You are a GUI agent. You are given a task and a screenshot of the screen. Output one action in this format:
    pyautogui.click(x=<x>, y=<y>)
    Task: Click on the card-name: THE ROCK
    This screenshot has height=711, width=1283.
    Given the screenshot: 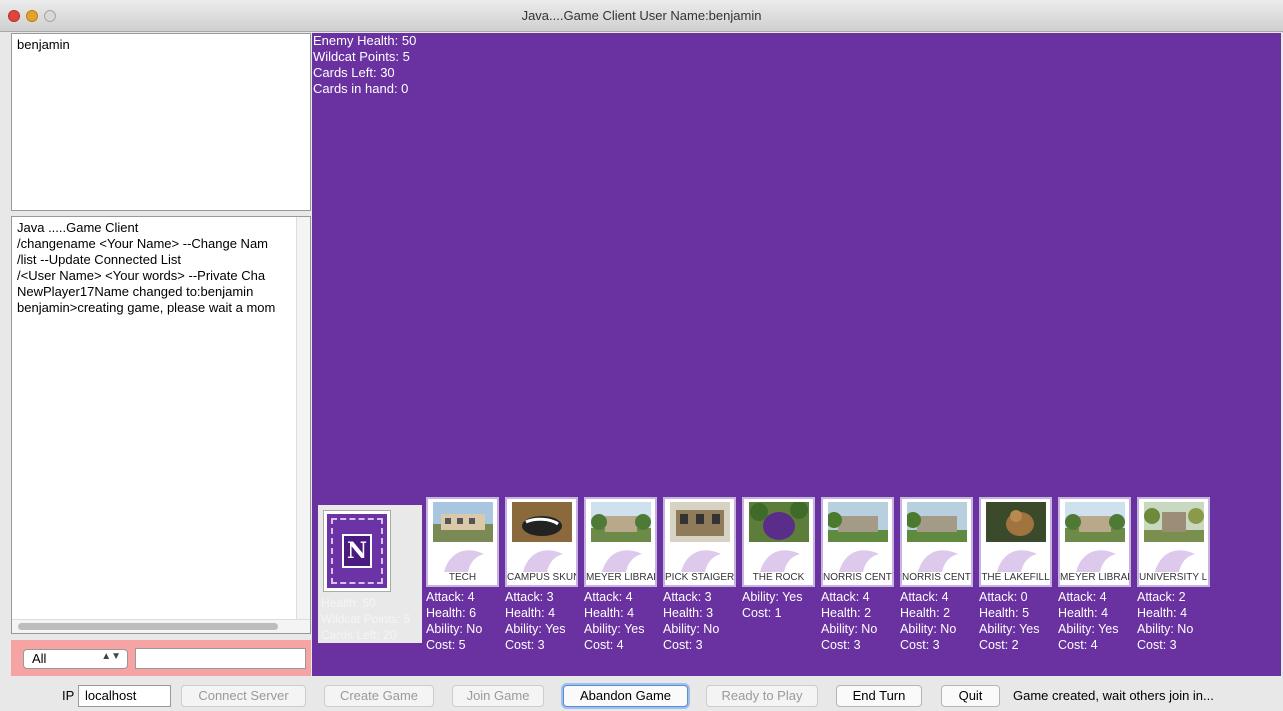 What is the action you would take?
    pyautogui.click(x=778, y=577)
    